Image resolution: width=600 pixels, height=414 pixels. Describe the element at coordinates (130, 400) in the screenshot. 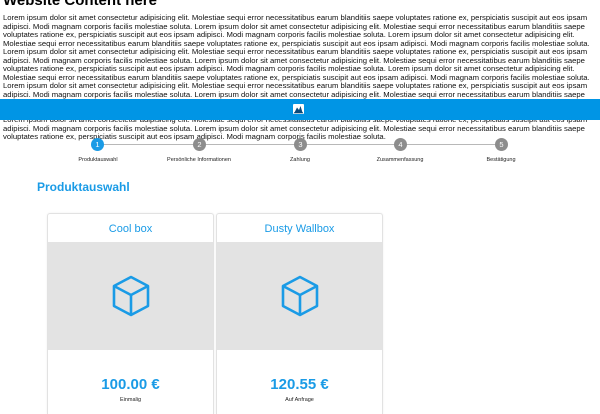

I see `product-billing: Einmalig` at that location.